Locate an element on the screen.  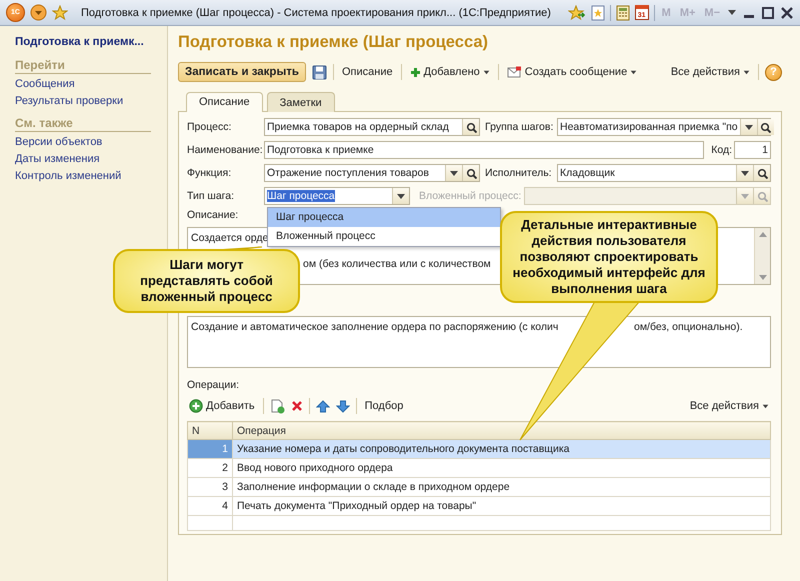
maximize-icon is located at coordinates (768, 13).